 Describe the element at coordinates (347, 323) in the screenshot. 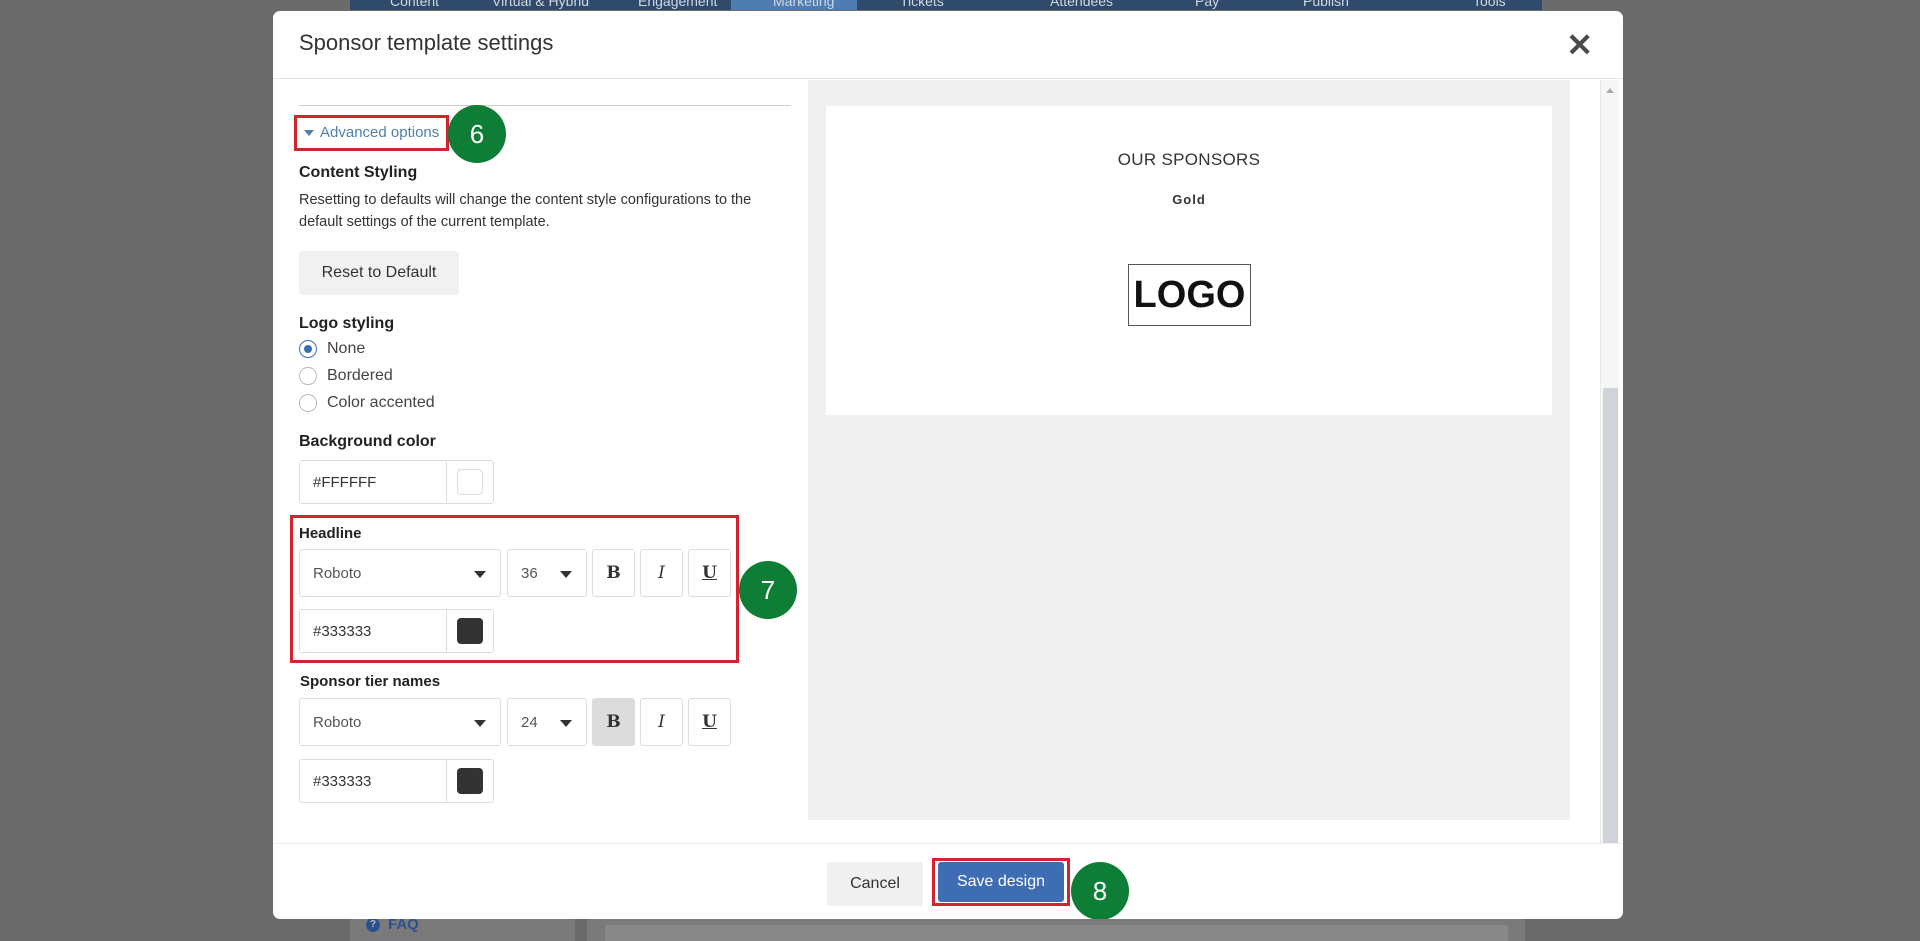

I see `logo-styling-heading: Logo styling` at that location.